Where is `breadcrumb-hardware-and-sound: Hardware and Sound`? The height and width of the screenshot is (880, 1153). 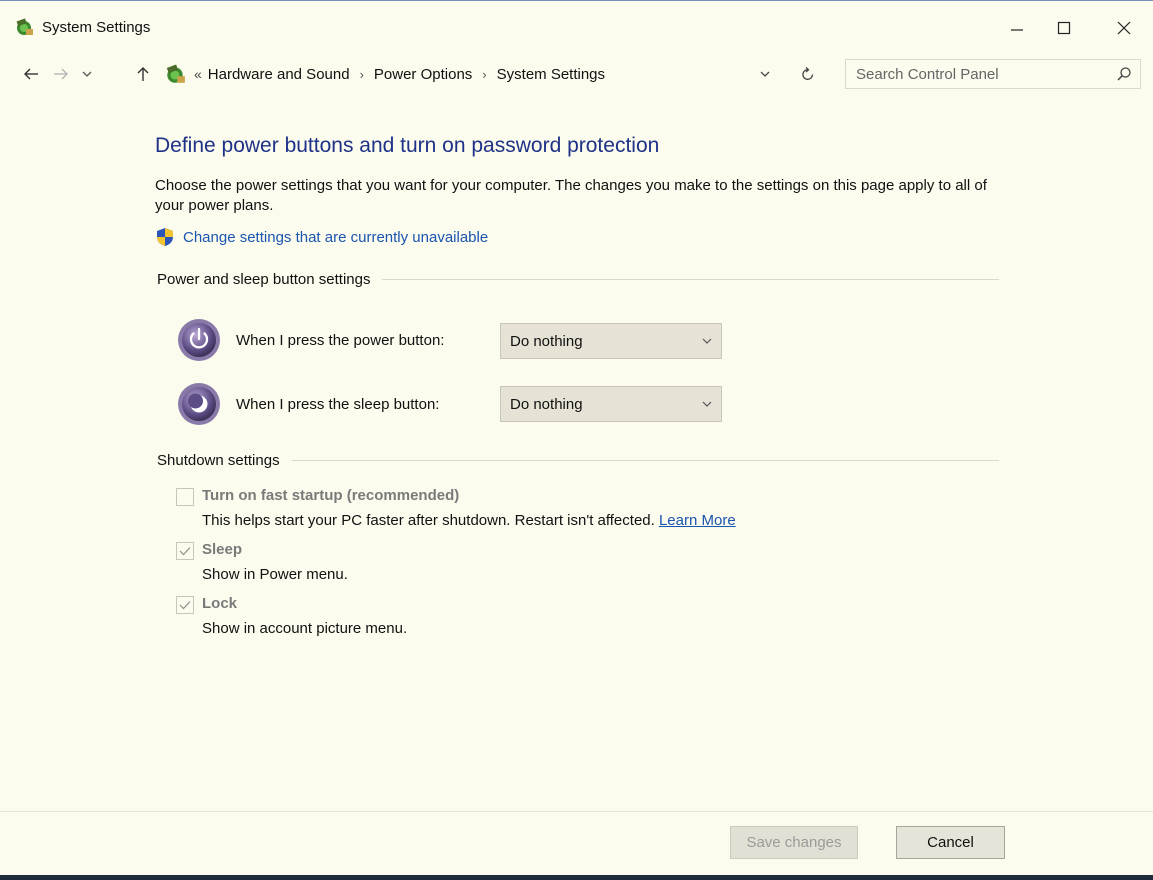 breadcrumb-hardware-and-sound: Hardware and Sound is located at coordinates (279, 74).